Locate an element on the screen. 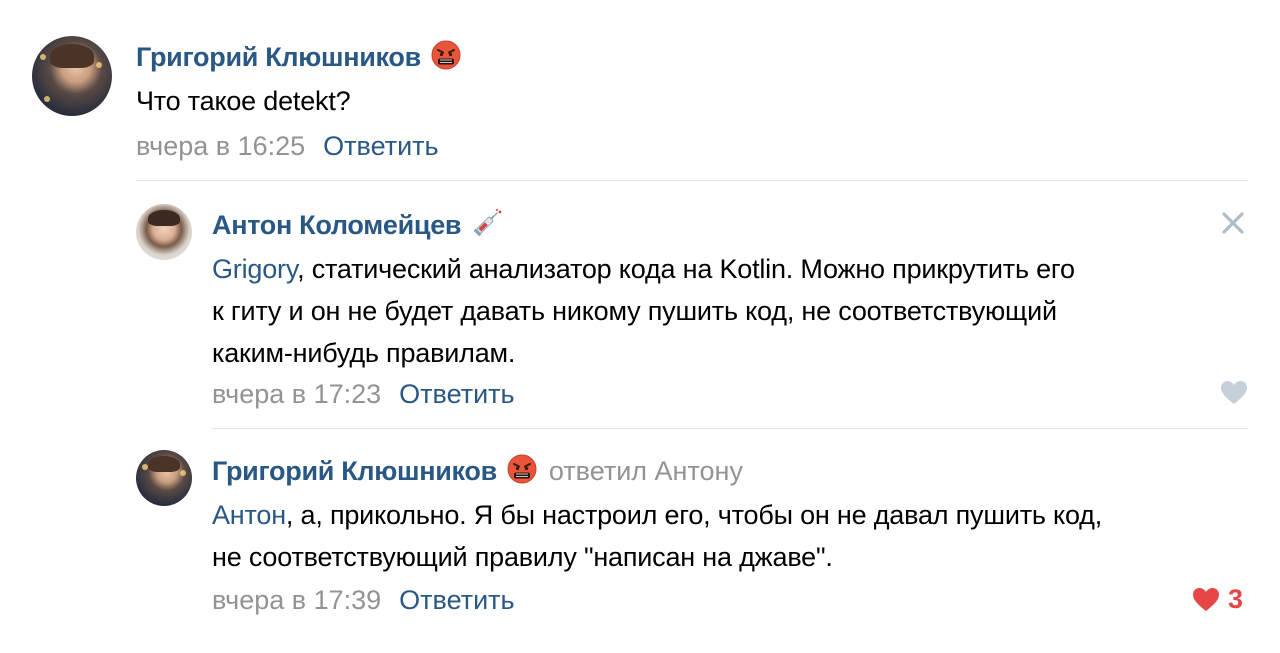 Image resolution: width=1280 pixels, height=653 pixels. comment-header: Григорий Клюшников is located at coordinates (298, 58).